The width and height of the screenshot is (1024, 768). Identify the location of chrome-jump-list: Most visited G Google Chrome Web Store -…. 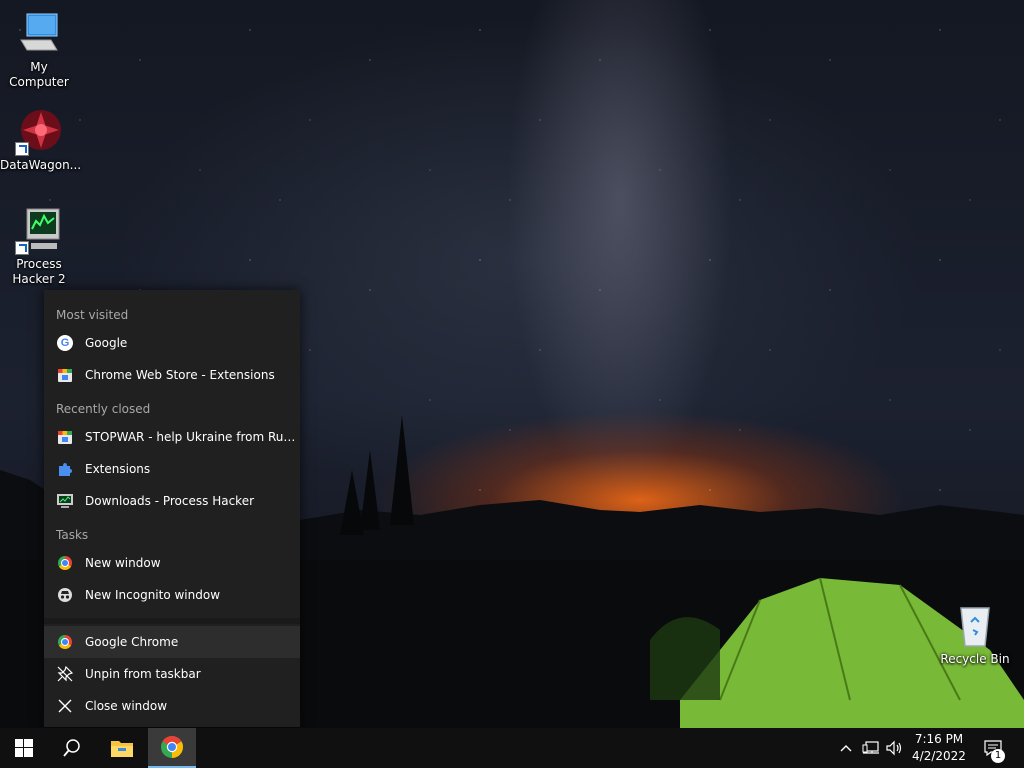
(172, 508).